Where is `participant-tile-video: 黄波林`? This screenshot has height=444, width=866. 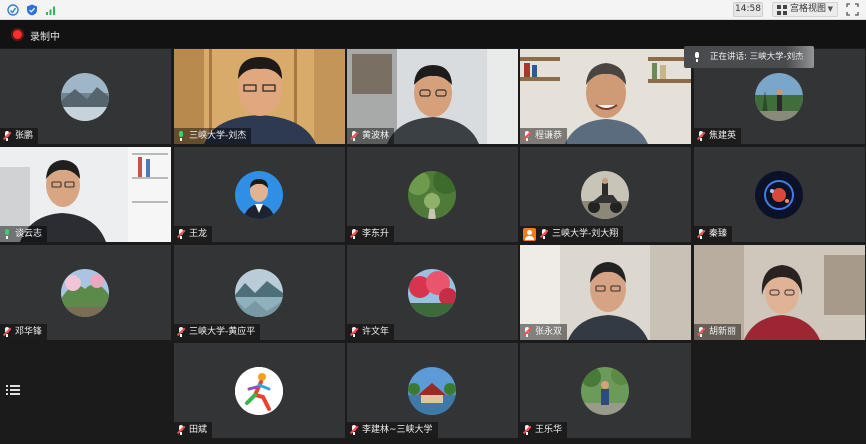
participant-tile-video: 黄波林 is located at coordinates (432, 96).